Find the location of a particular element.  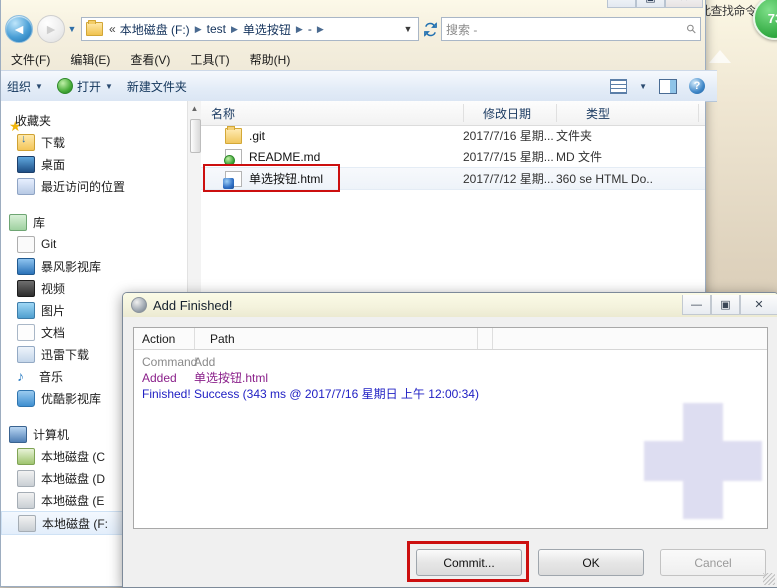

library-icon is located at coordinates (18, 222).